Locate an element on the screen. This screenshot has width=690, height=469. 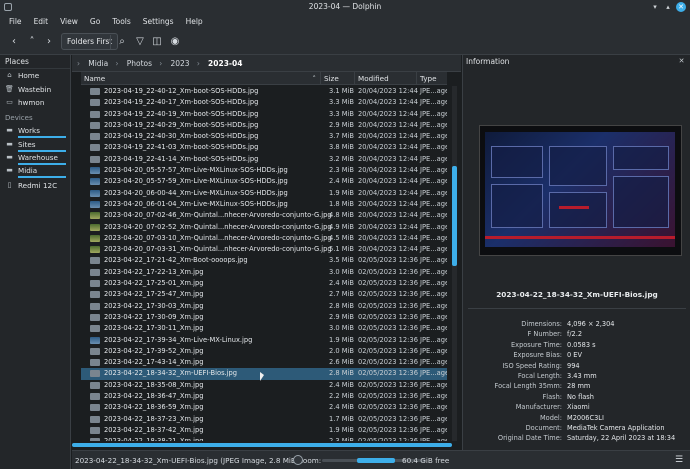
breadcrumb-photos: Photos is located at coordinates (139, 63).